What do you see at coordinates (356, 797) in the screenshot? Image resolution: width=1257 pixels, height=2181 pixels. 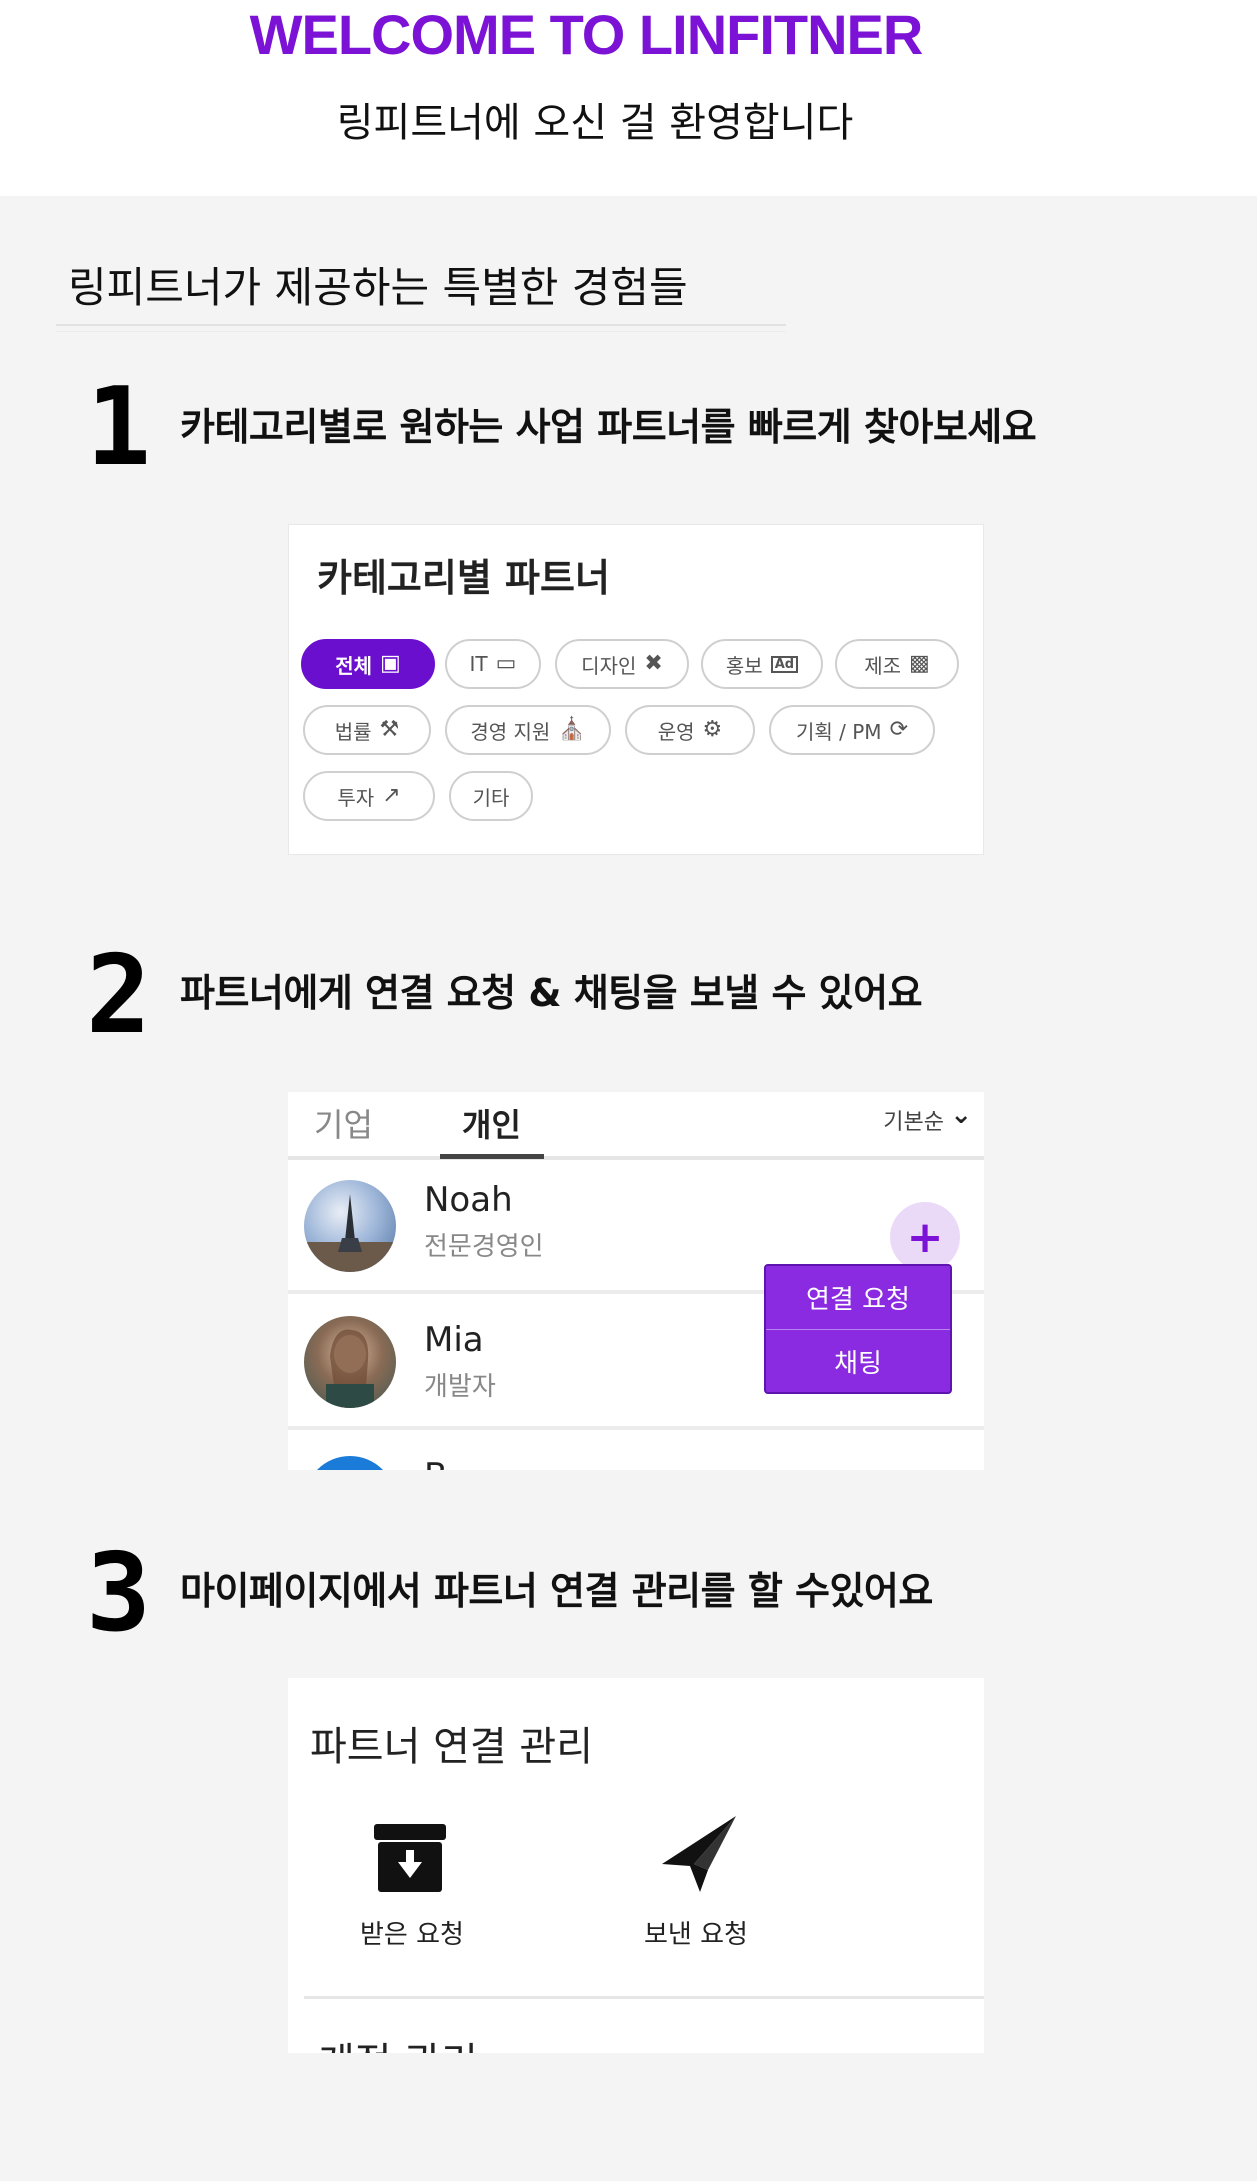 I see `chip-label: 투자` at bounding box center [356, 797].